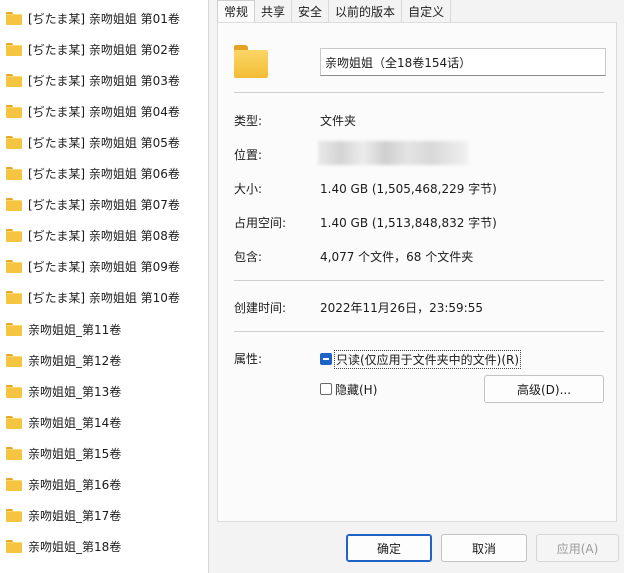  I want to click on list-item-label: 亲吻姐姐_第13卷, so click(75, 391).